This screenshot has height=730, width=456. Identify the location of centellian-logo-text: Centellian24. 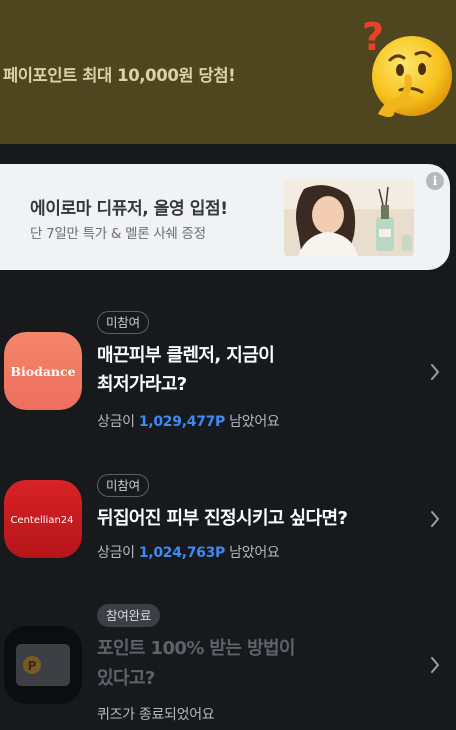
(41, 520).